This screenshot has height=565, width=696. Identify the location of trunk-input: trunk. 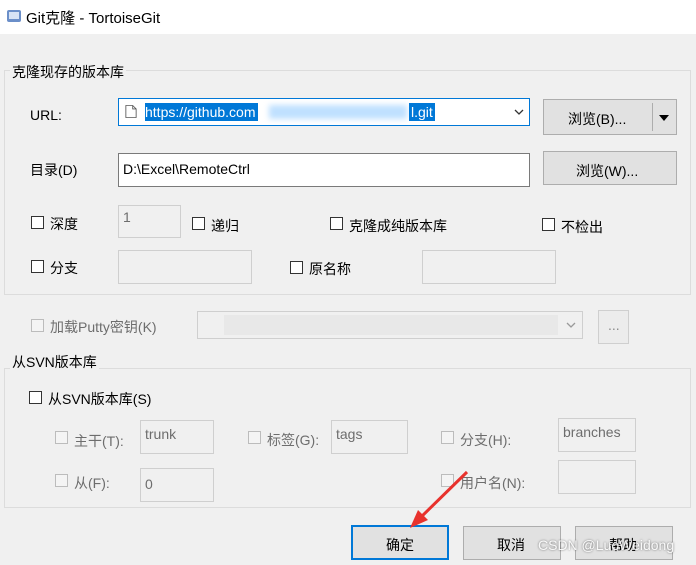
(177, 437).